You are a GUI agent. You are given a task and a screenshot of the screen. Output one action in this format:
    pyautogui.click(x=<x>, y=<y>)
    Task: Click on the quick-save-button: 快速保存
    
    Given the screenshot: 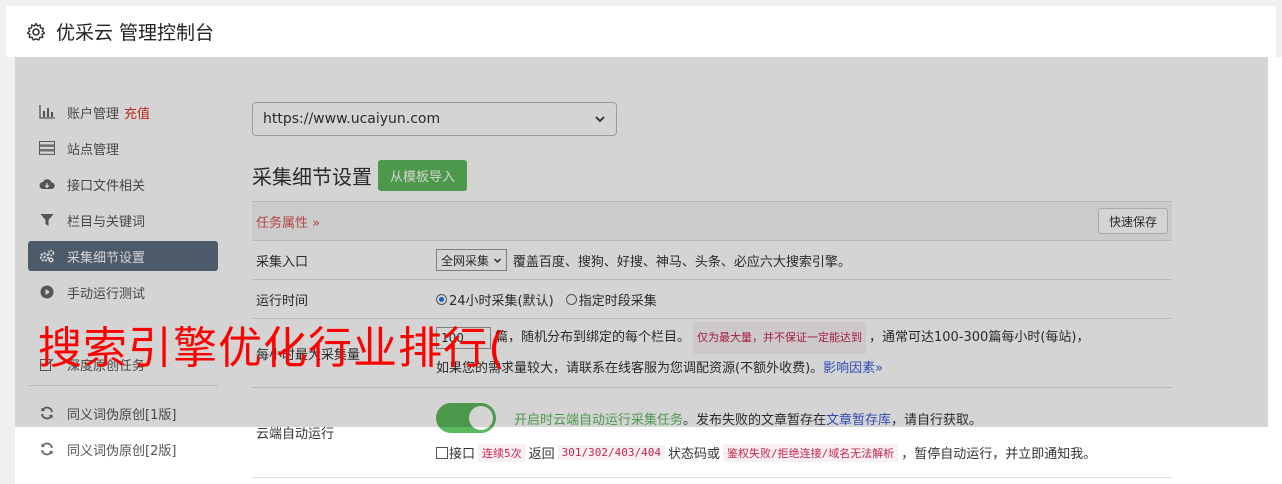 What is the action you would take?
    pyautogui.click(x=1132, y=221)
    